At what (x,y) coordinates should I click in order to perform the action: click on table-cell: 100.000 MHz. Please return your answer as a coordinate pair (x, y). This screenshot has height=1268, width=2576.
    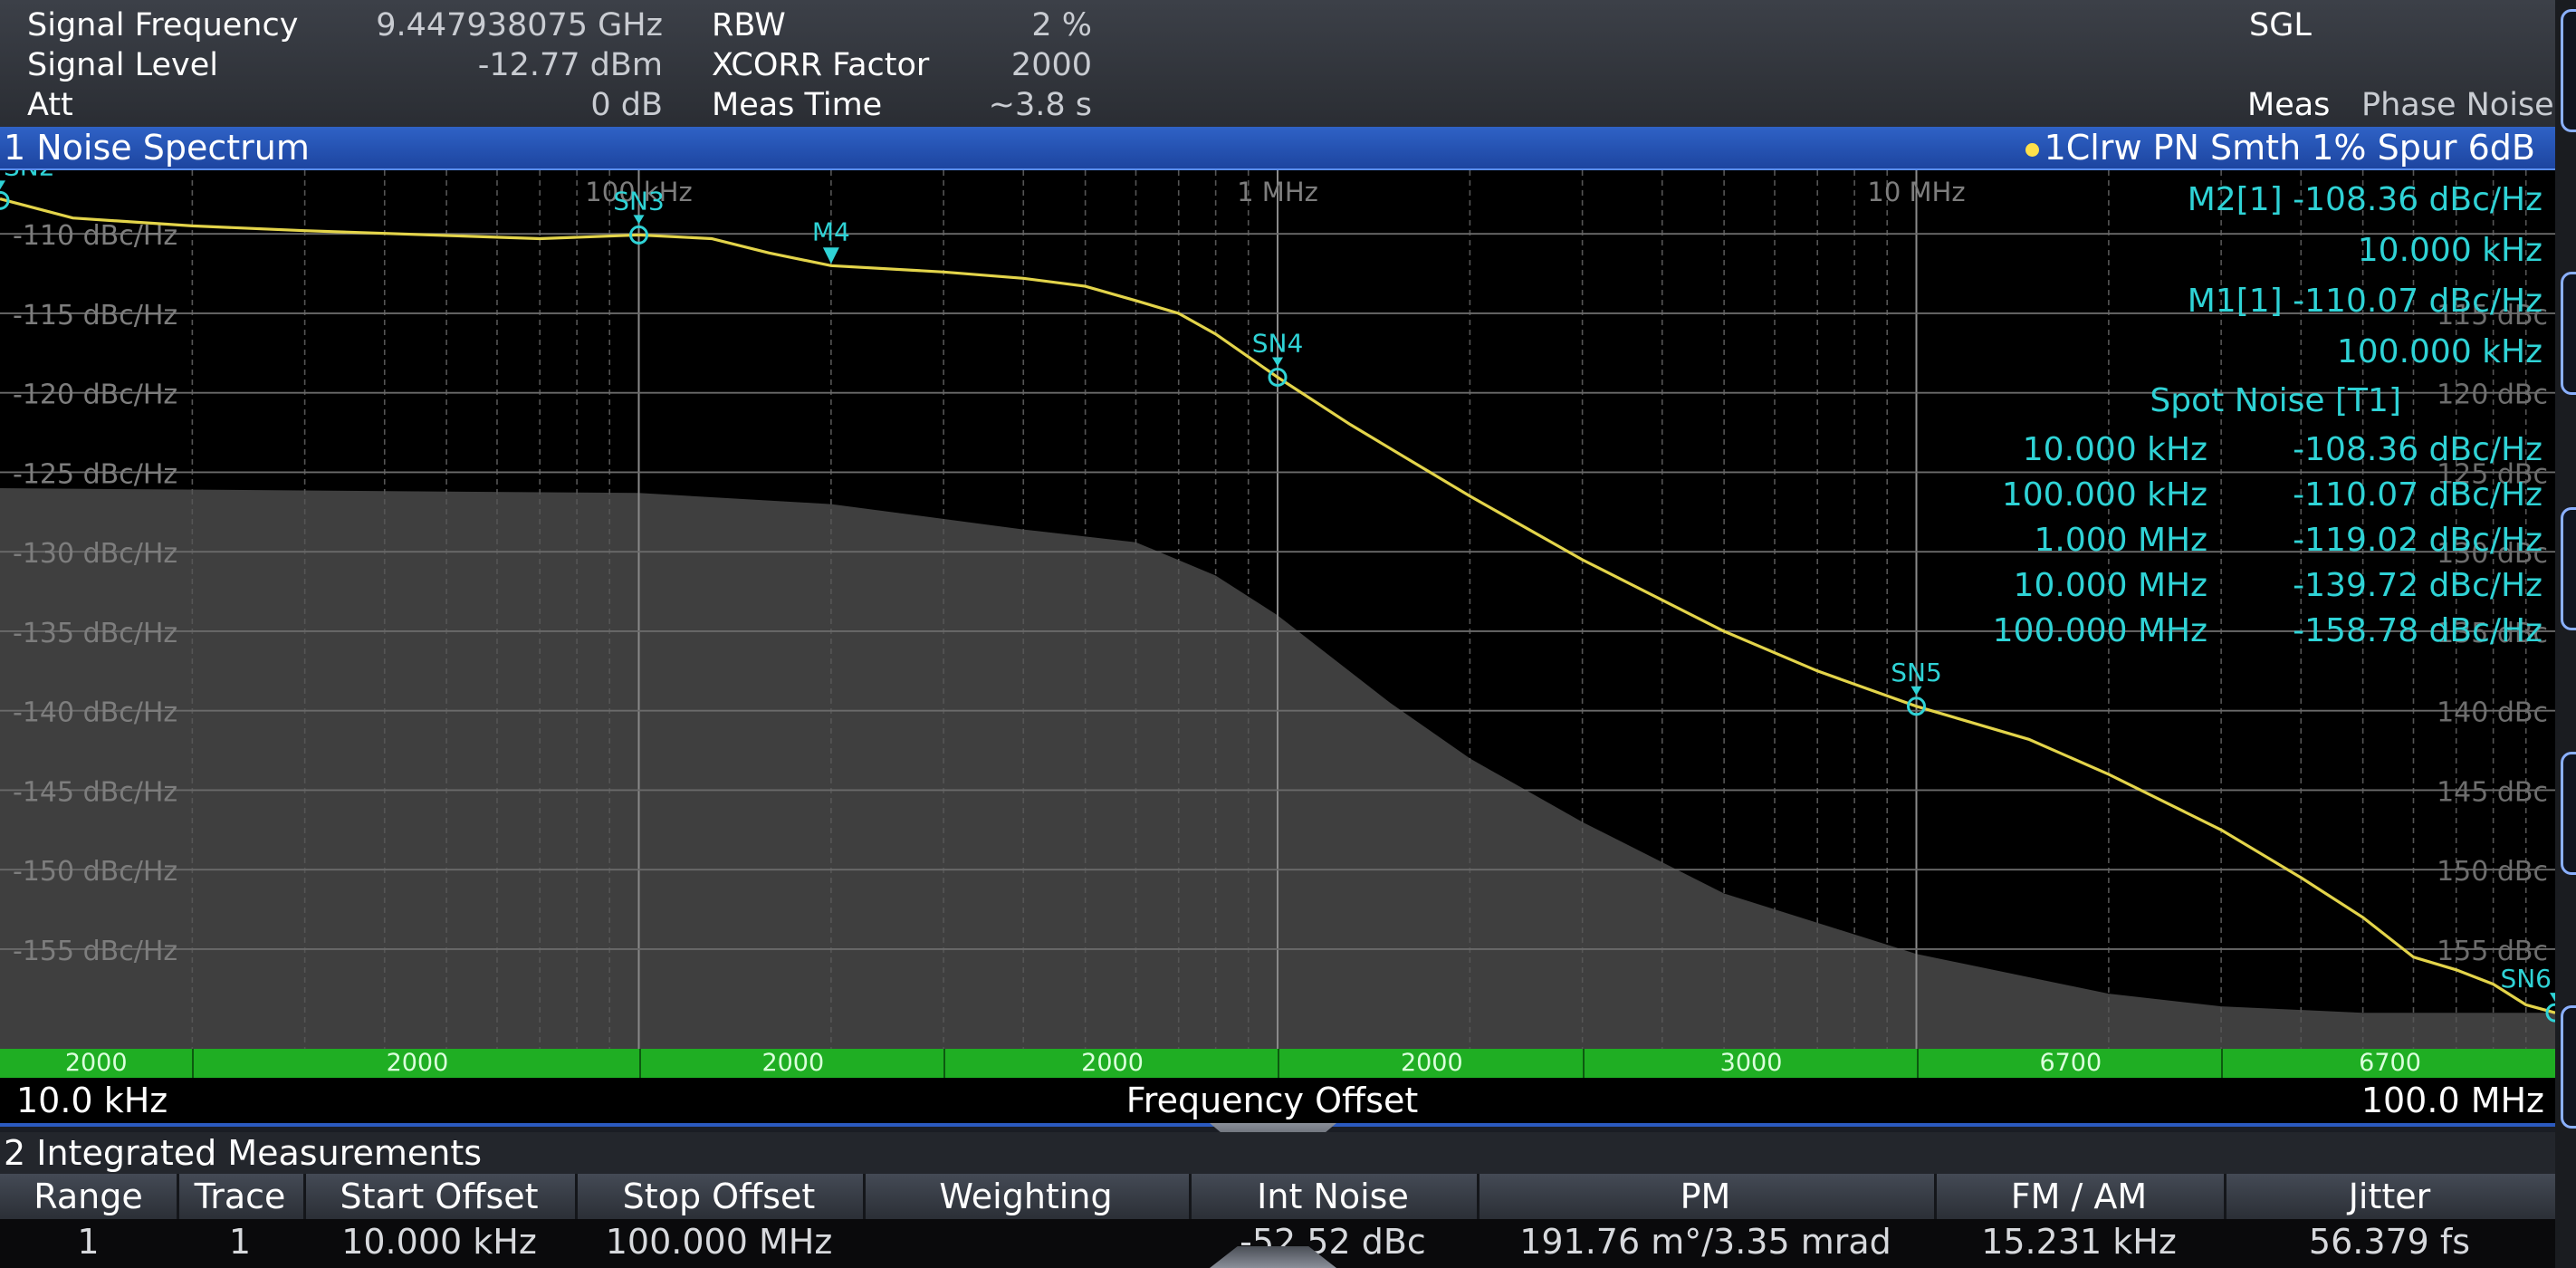
    Looking at the image, I should click on (719, 1242).